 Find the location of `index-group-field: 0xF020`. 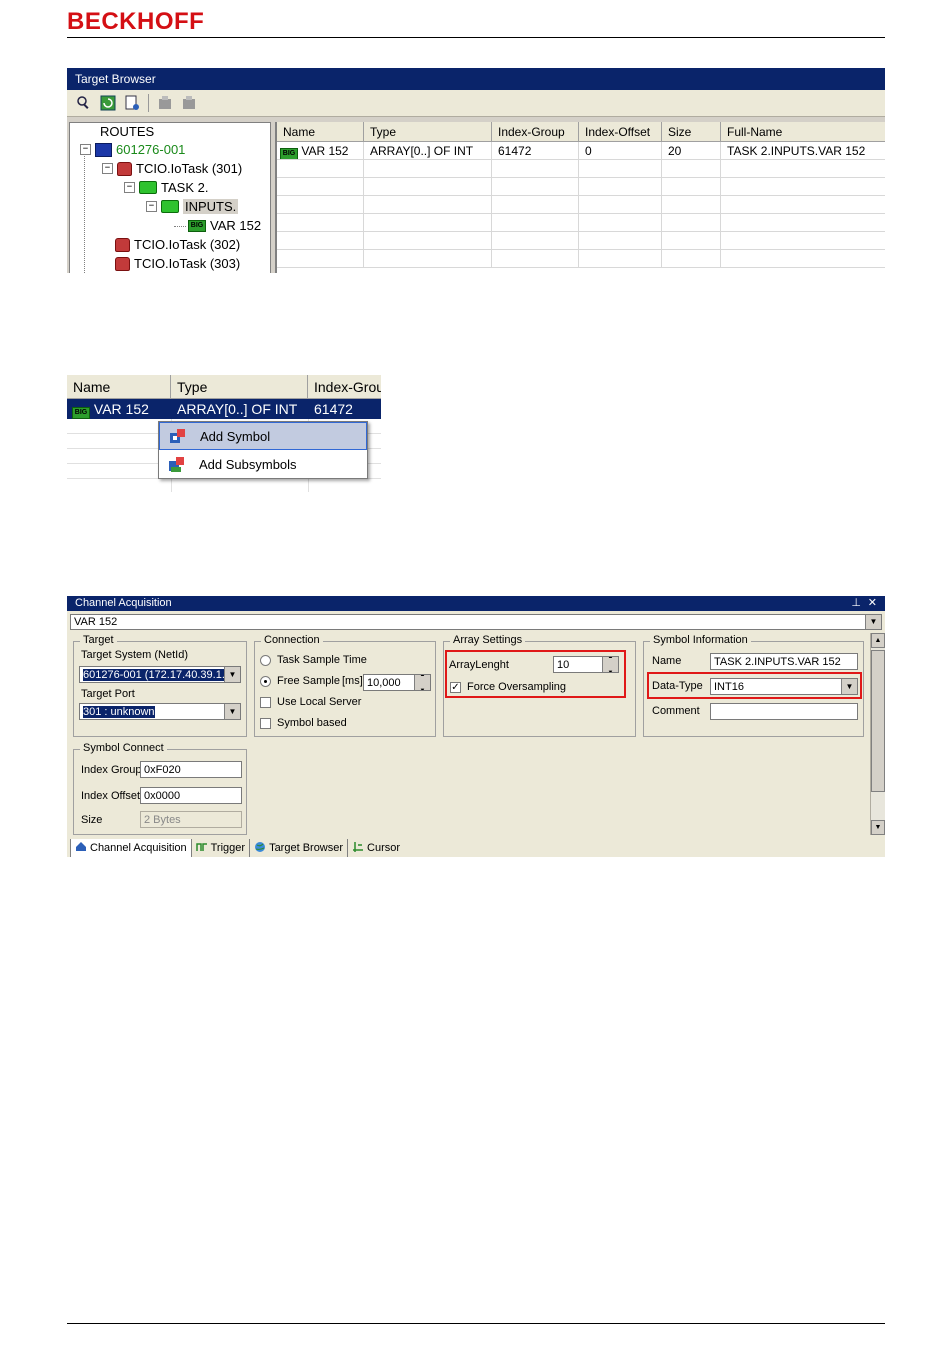

index-group-field: 0xF020 is located at coordinates (191, 769).